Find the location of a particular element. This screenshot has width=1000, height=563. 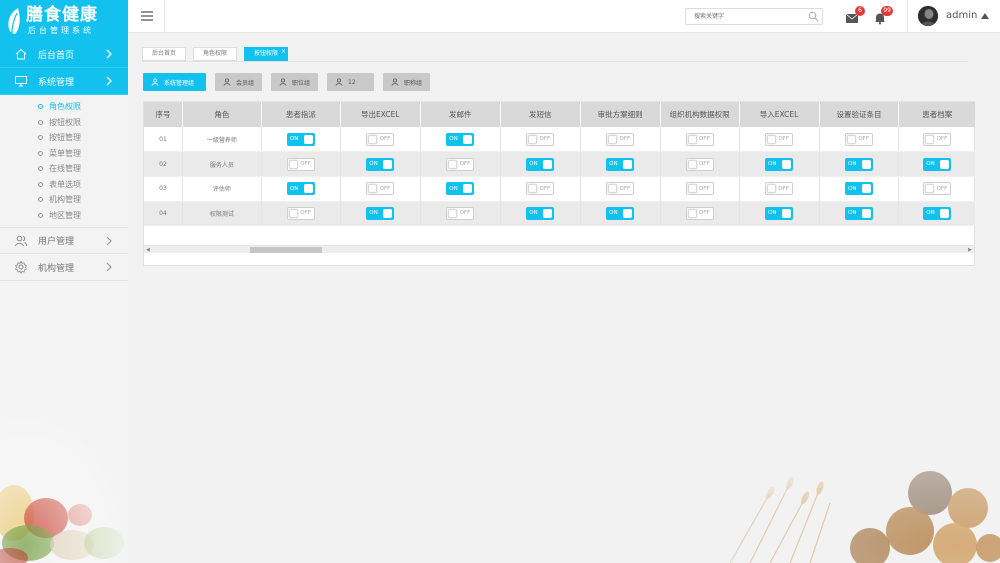

submenu-item-button-manage: 按钮管理 is located at coordinates (83, 138).